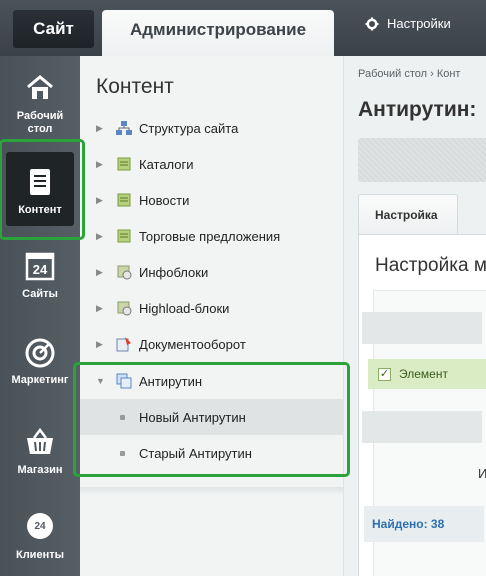 This screenshot has height=576, width=486. Describe the element at coordinates (212, 272) in the screenshot. I see `tree-item-iblocks: ▶ Инфоблоки` at that location.